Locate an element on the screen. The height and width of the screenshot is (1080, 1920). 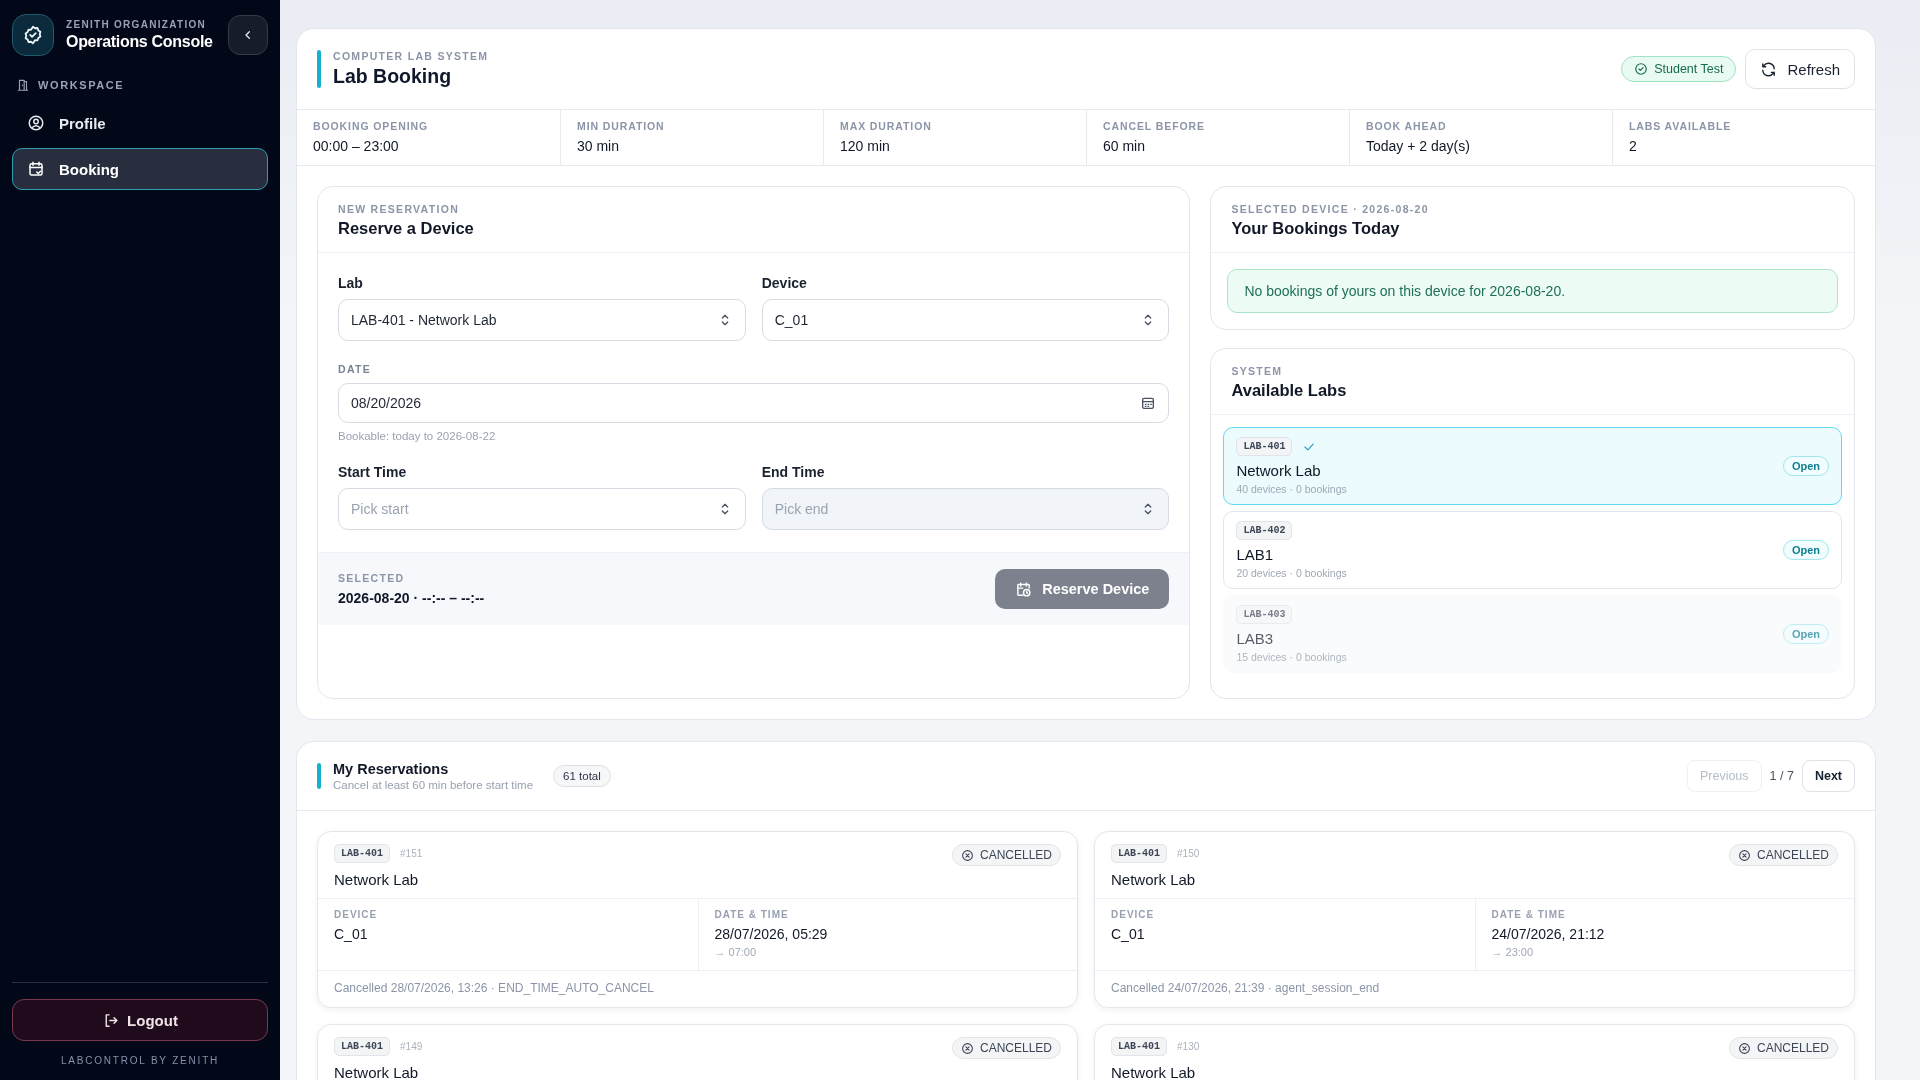
footer-text: LABCONTROL BY ZENITH is located at coordinates (140, 1060).